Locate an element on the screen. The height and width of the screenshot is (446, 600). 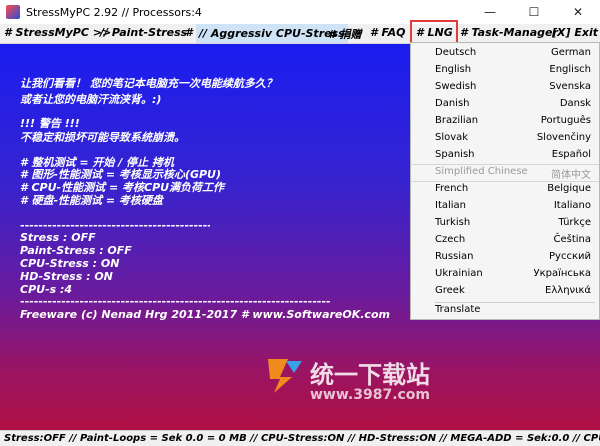
language-item-greek: Greek Ελληνικά is located at coordinates (505, 292).